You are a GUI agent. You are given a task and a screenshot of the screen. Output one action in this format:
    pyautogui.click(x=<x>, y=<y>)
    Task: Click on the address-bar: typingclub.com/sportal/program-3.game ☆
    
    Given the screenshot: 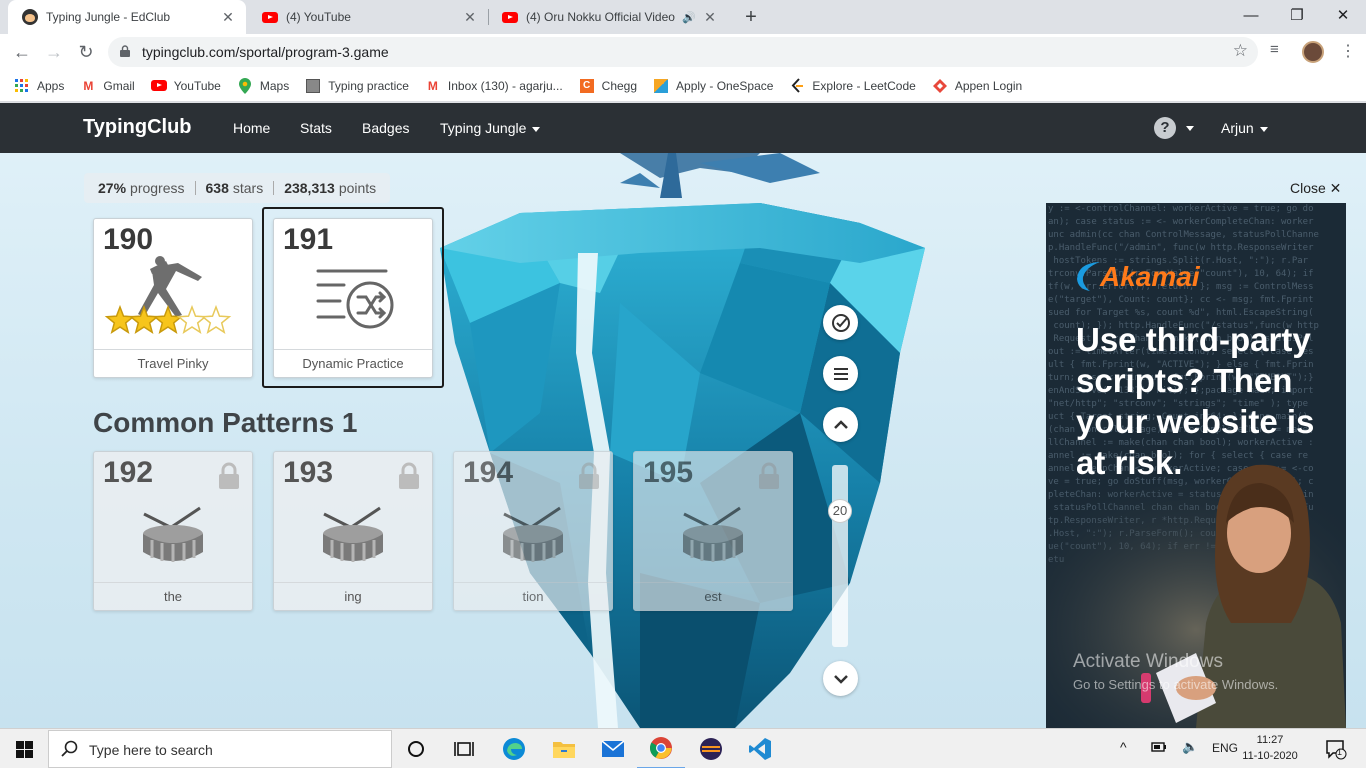 What is the action you would take?
    pyautogui.click(x=683, y=52)
    